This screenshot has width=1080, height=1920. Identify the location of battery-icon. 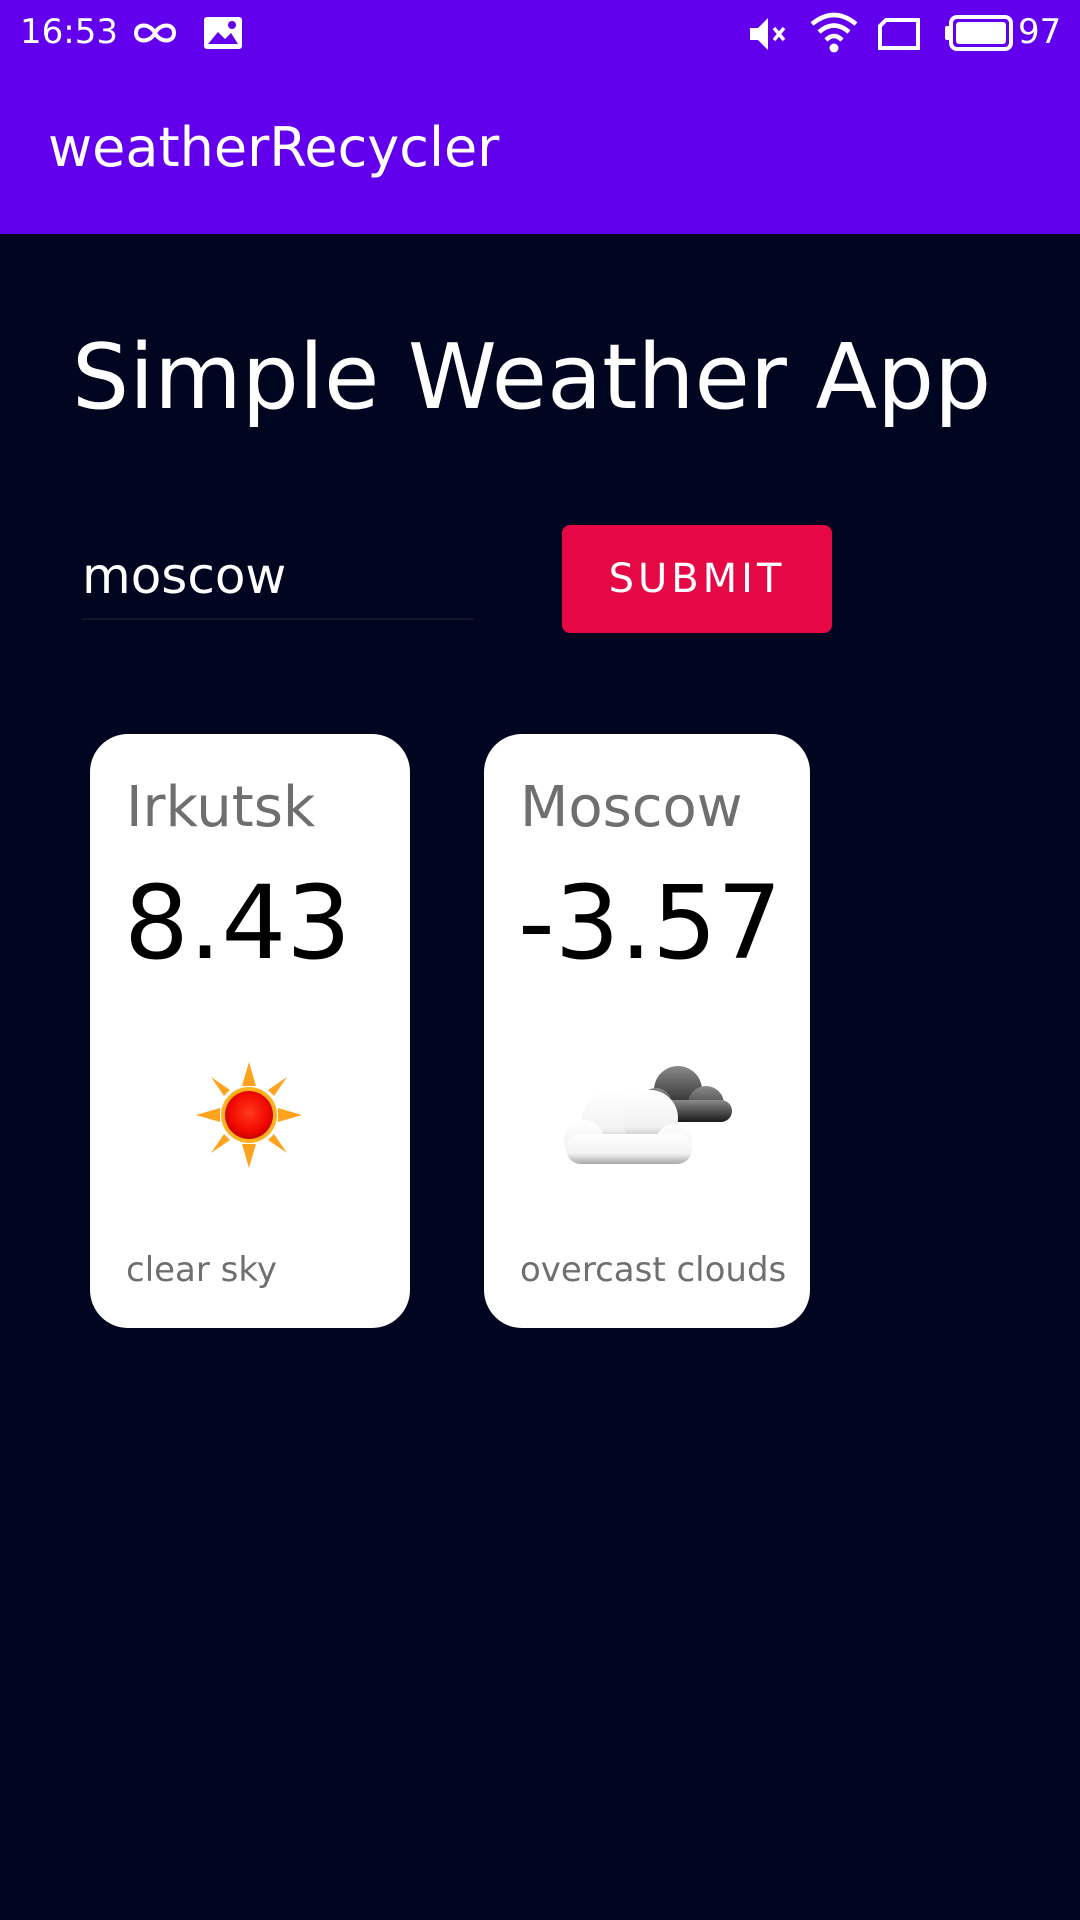
(979, 33).